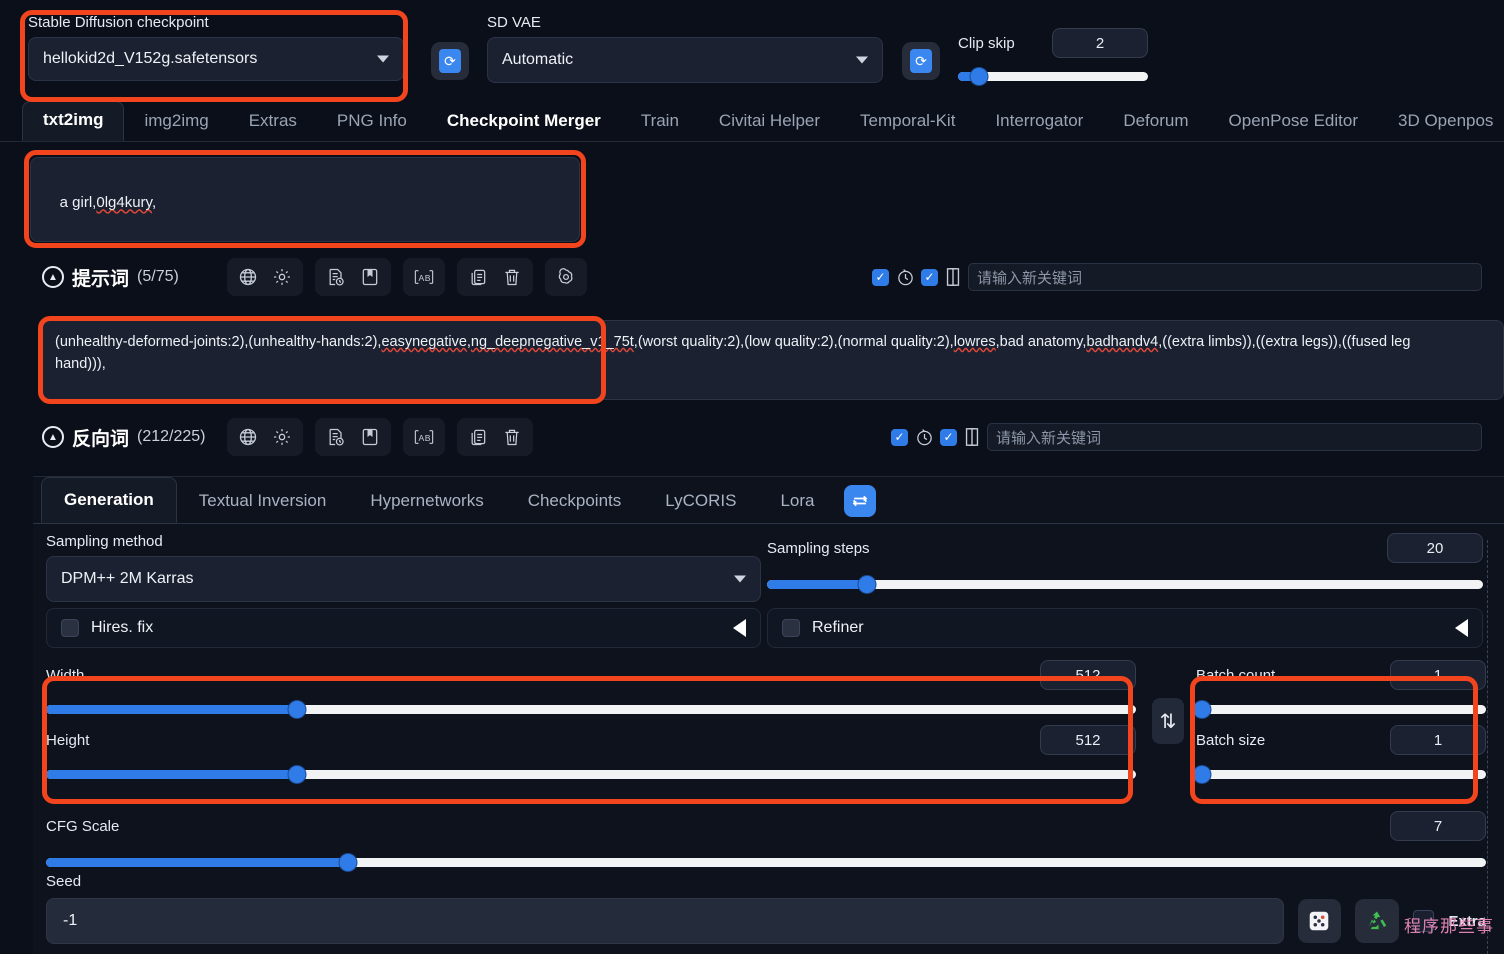 This screenshot has height=954, width=1504. Describe the element at coordinates (426, 501) in the screenshot. I see `tab-hypernetworks: Hypernetworks` at that location.